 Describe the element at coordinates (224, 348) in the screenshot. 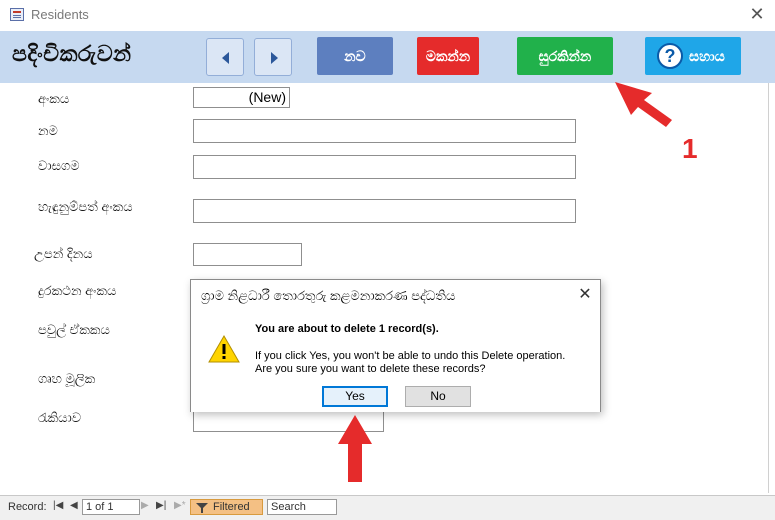

I see `warning-icon` at that location.